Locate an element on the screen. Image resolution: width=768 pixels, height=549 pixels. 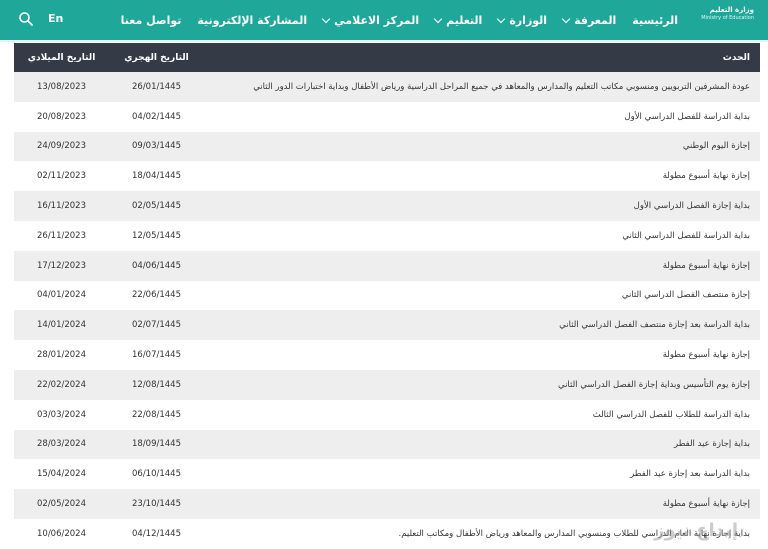
table-header-row: الحدث التاريخ الهجري التاريخ الميلادي is located at coordinates (387, 57).